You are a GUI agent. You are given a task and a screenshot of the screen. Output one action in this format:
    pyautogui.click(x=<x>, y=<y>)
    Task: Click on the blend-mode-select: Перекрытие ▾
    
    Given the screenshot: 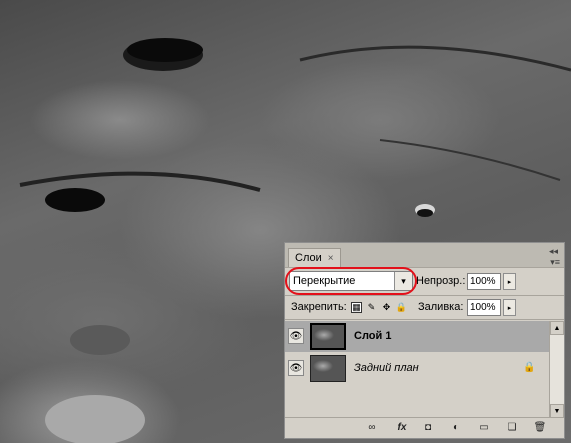 What is the action you would take?
    pyautogui.click(x=351, y=281)
    